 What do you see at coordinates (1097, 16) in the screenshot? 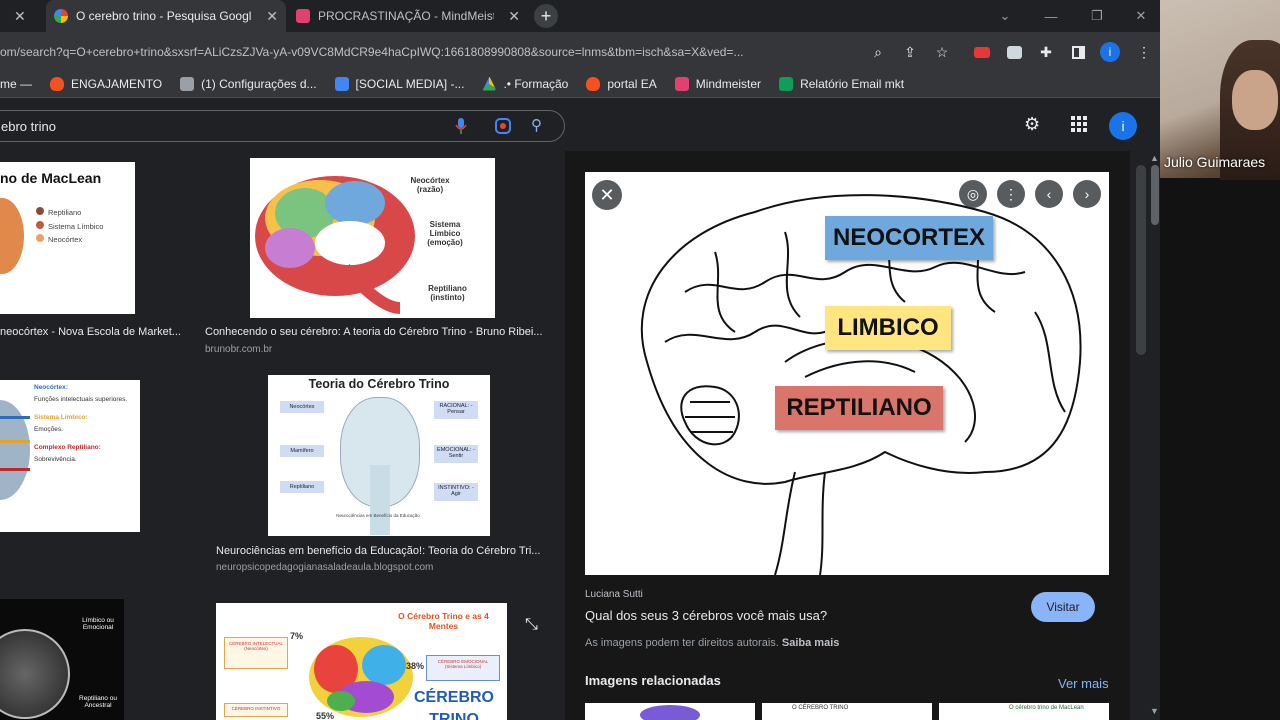
I see `restore-icon: ❐` at bounding box center [1097, 16].